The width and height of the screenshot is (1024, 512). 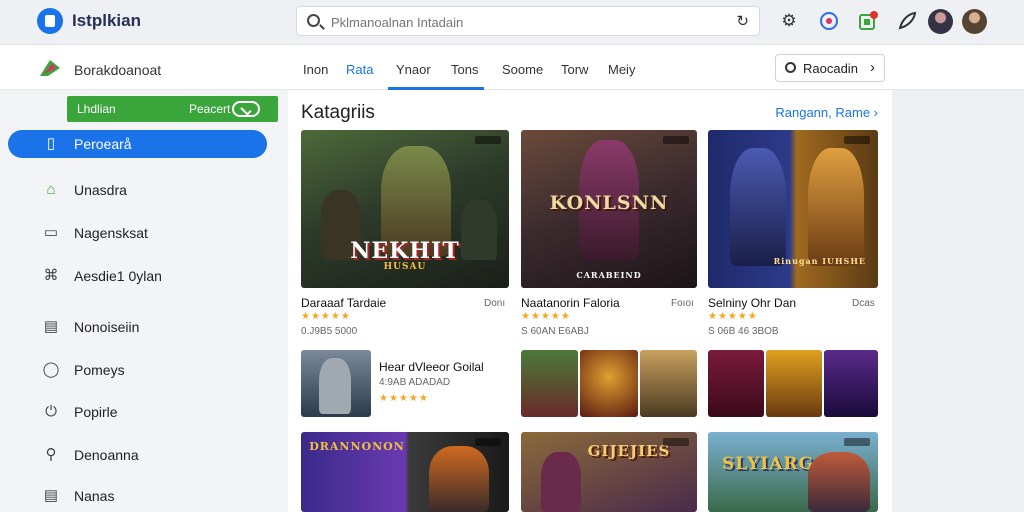 What do you see at coordinates (829, 21) in the screenshot?
I see `globe-icon` at bounding box center [829, 21].